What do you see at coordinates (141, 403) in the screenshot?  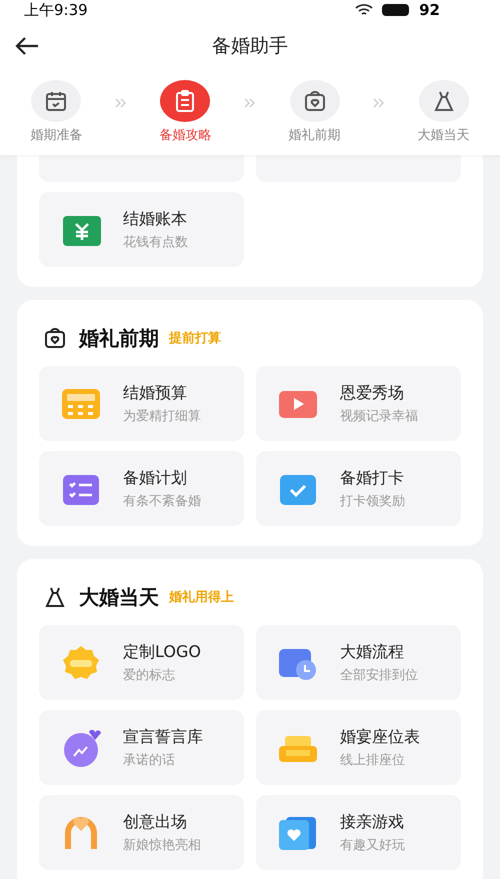 I see `tool-card: 结婚预算 为爱精打细算` at bounding box center [141, 403].